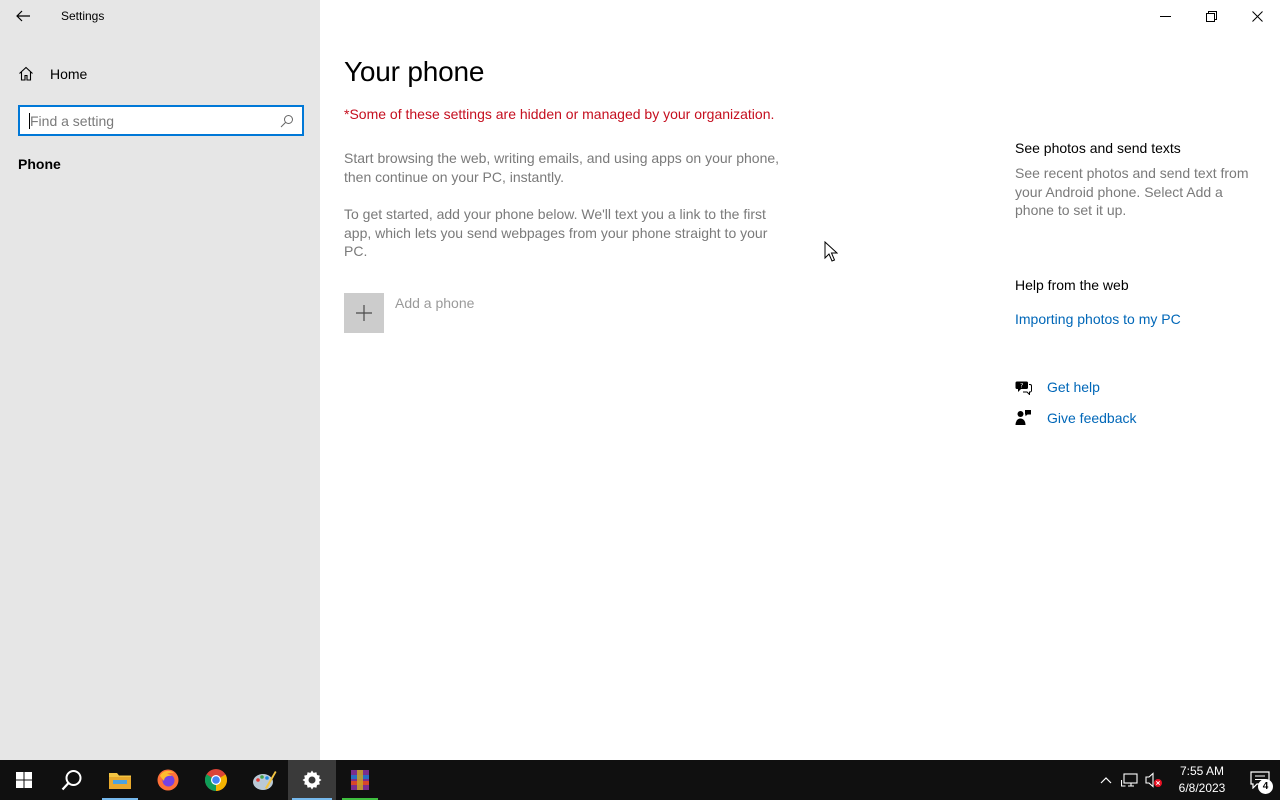 The width and height of the screenshot is (1280, 800). I want to click on taskbar-winrar, so click(360, 780).